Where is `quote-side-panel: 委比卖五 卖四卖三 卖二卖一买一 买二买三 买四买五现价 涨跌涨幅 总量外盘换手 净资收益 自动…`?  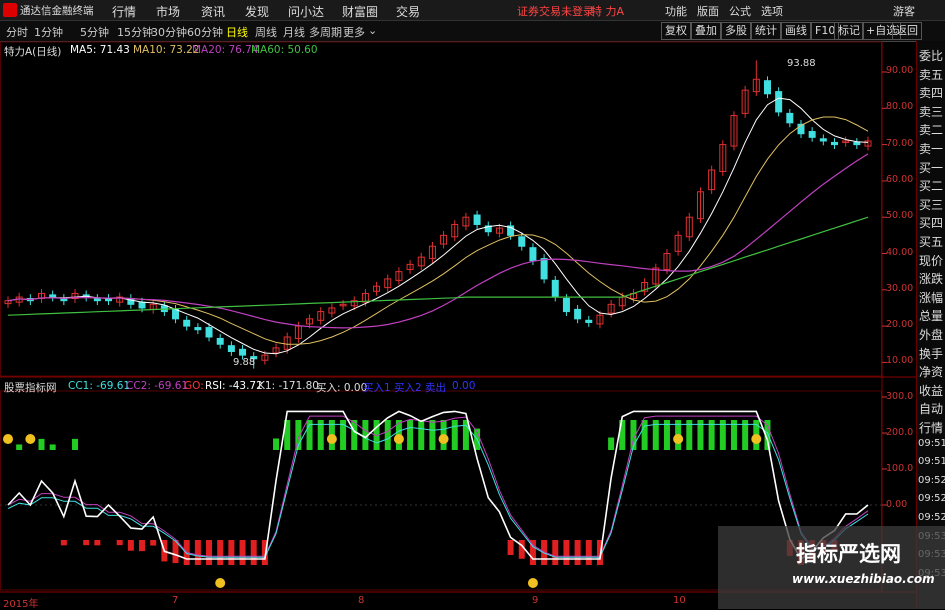
quote-side-panel: 委比卖五 卖四卖三 卖二卖一买一 买二买三 买四买五现价 涨跌涨幅 总量外盘换手 净资收益 自动… is located at coordinates (930, 325).